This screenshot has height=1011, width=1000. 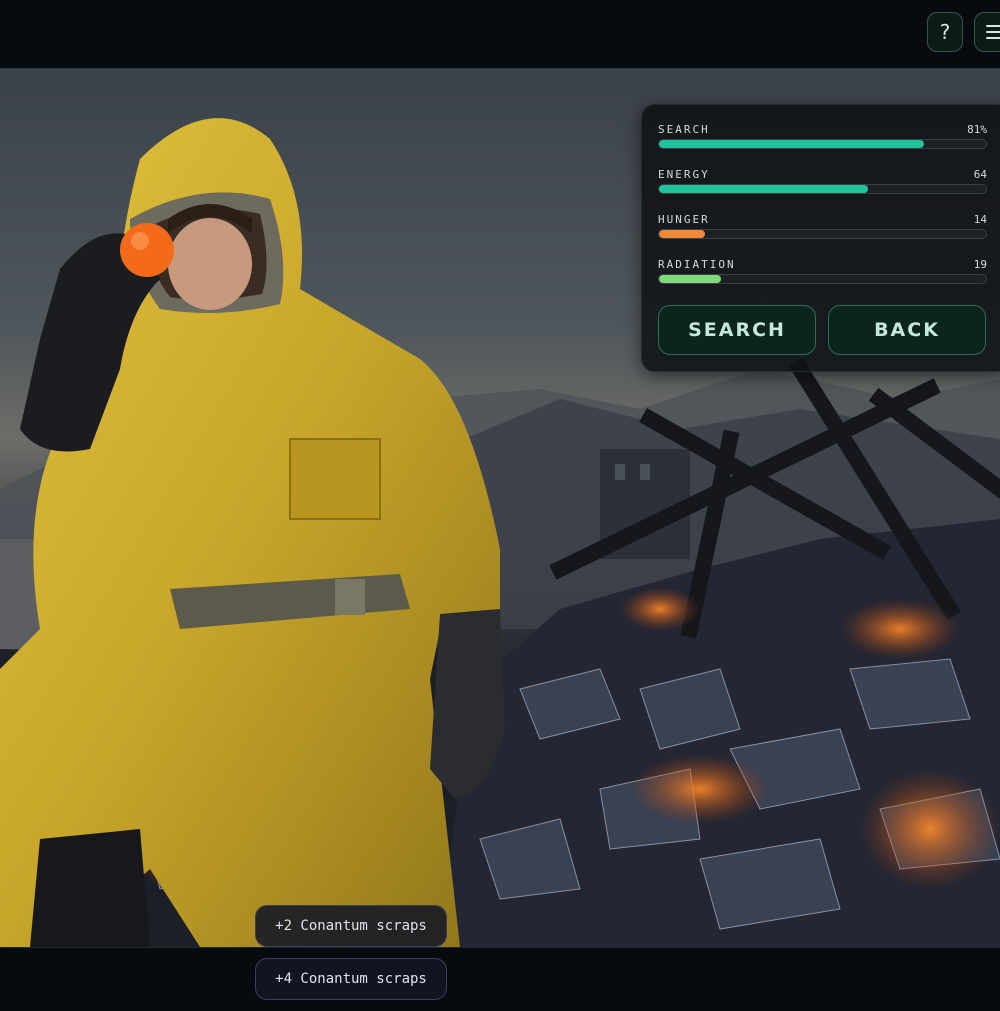 What do you see at coordinates (980, 264) in the screenshot?
I see `stat-value: 19` at bounding box center [980, 264].